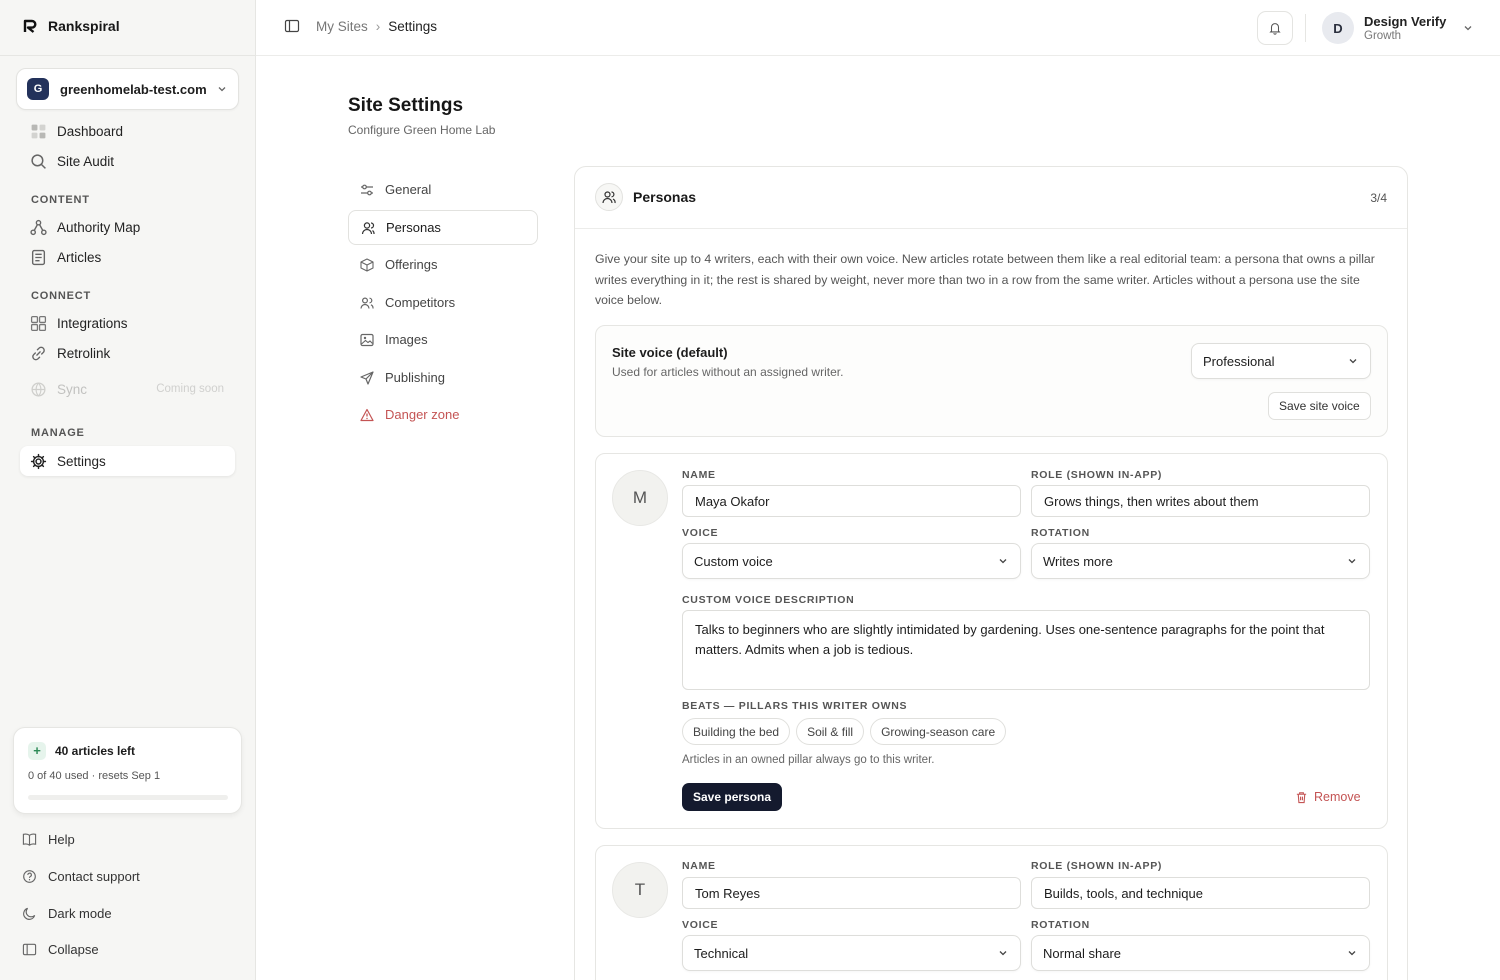 Image resolution: width=1500 pixels, height=980 pixels. What do you see at coordinates (127, 461) in the screenshot?
I see `sidebar-item-settings: Settings` at bounding box center [127, 461].